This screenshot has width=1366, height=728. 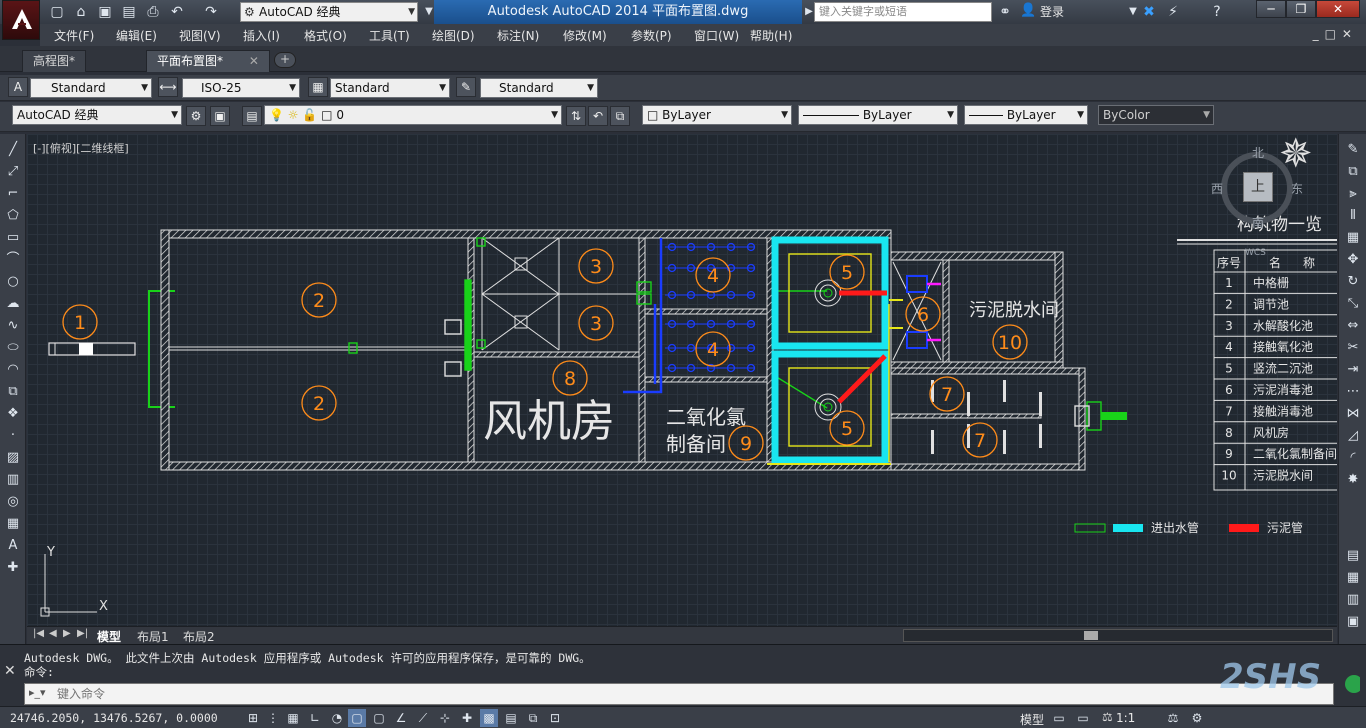 I want to click on quick-properties-icon: ▤, so click(x=511, y=718).